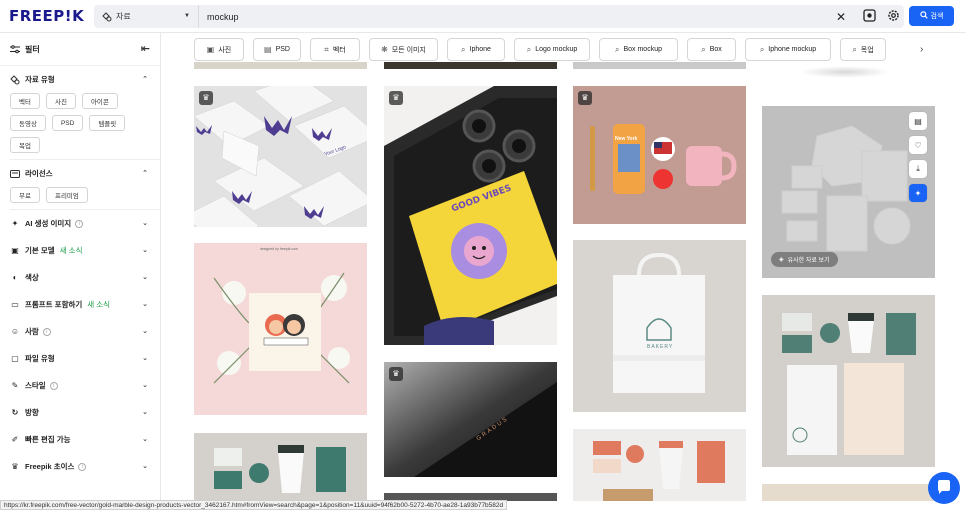  I want to click on premium-badge: ♛, so click(585, 98).